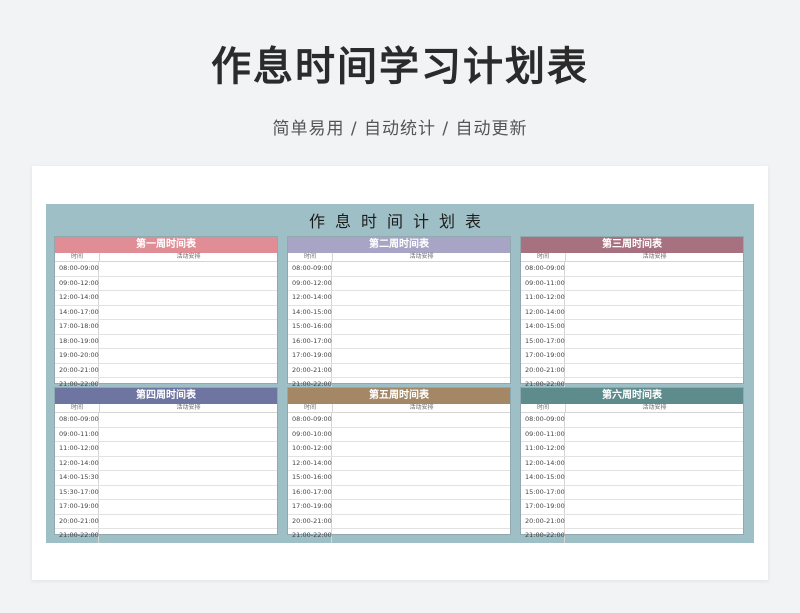 The width and height of the screenshot is (800, 613). What do you see at coordinates (310, 449) in the screenshot?
I see `time-cell: 10:00-12:00` at bounding box center [310, 449].